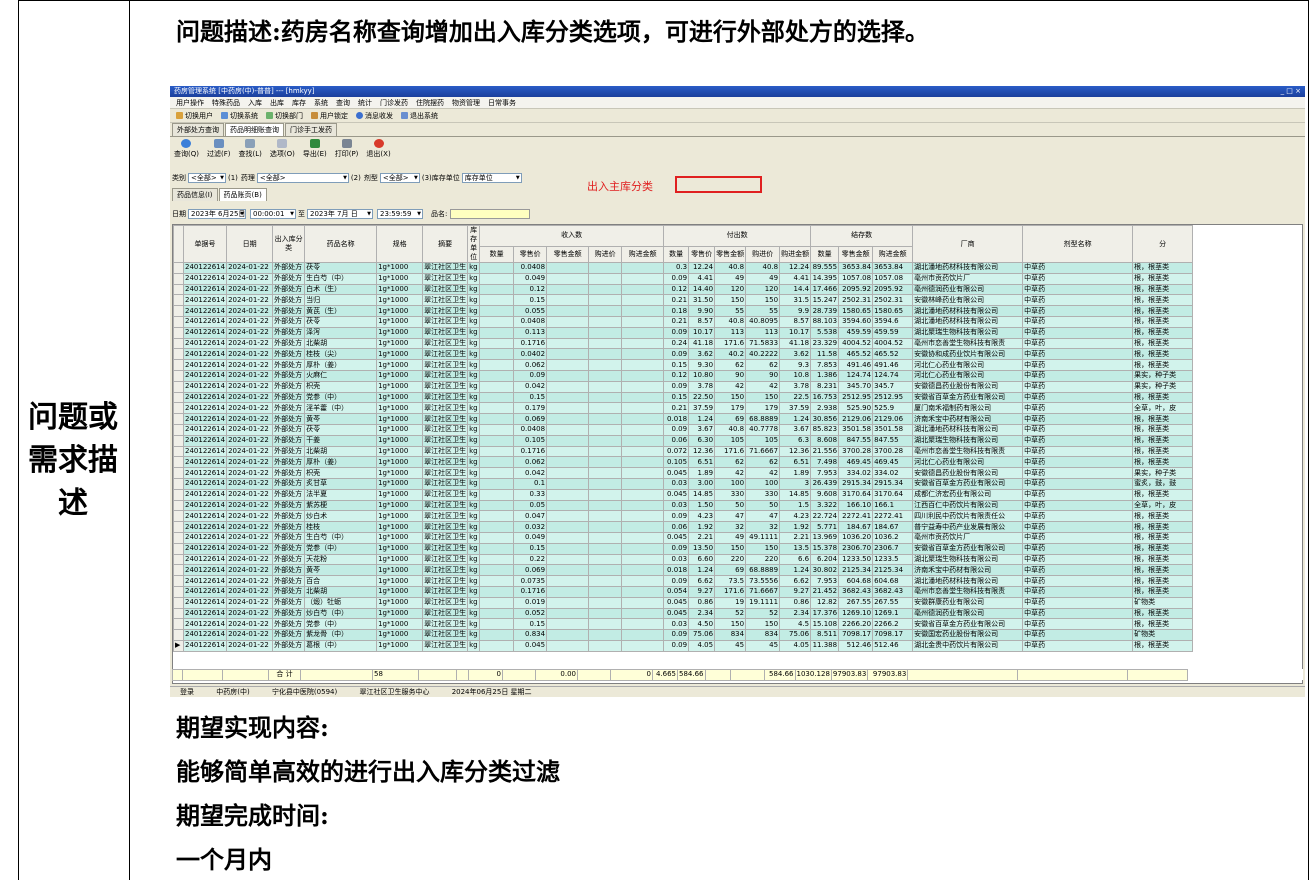  I want to click on tab-manual-dispense: 门诊手工发药, so click(311, 129).